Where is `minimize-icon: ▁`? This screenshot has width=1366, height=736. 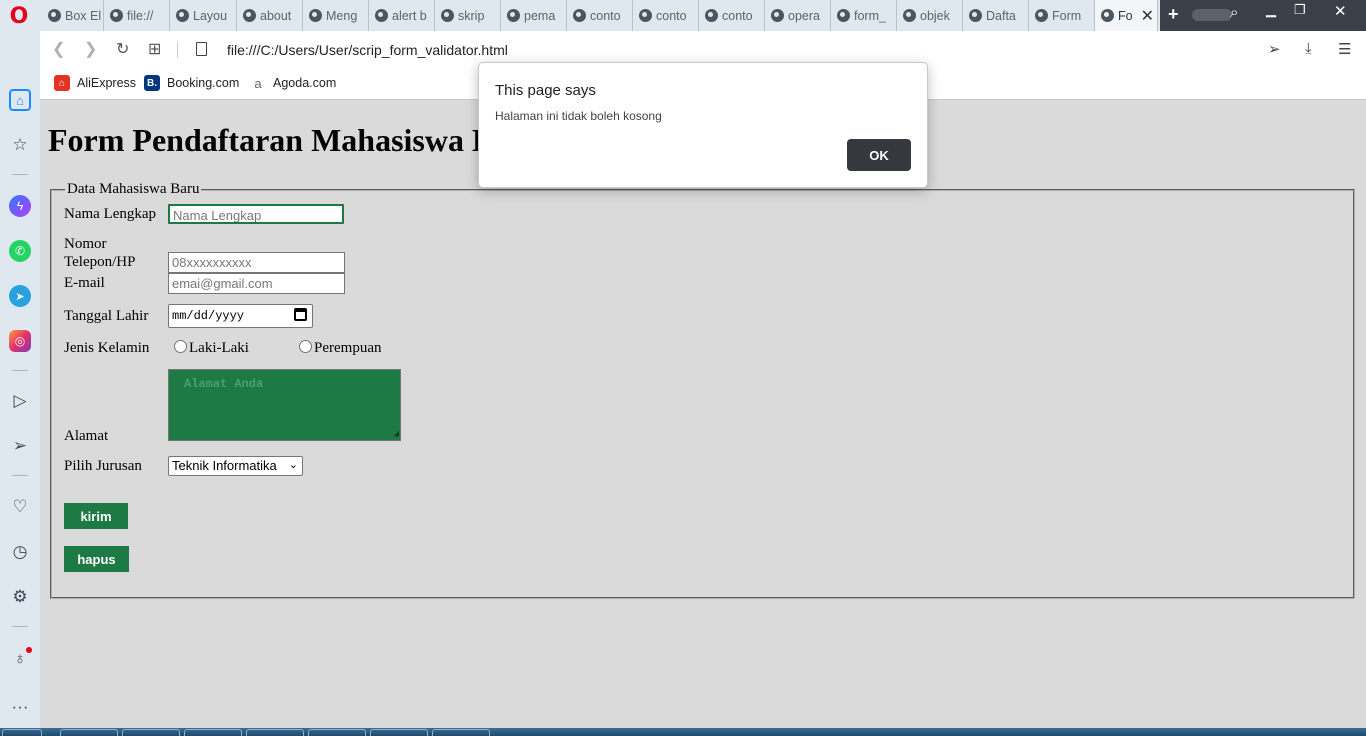
minimize-icon: ▁ is located at coordinates (1271, 10).